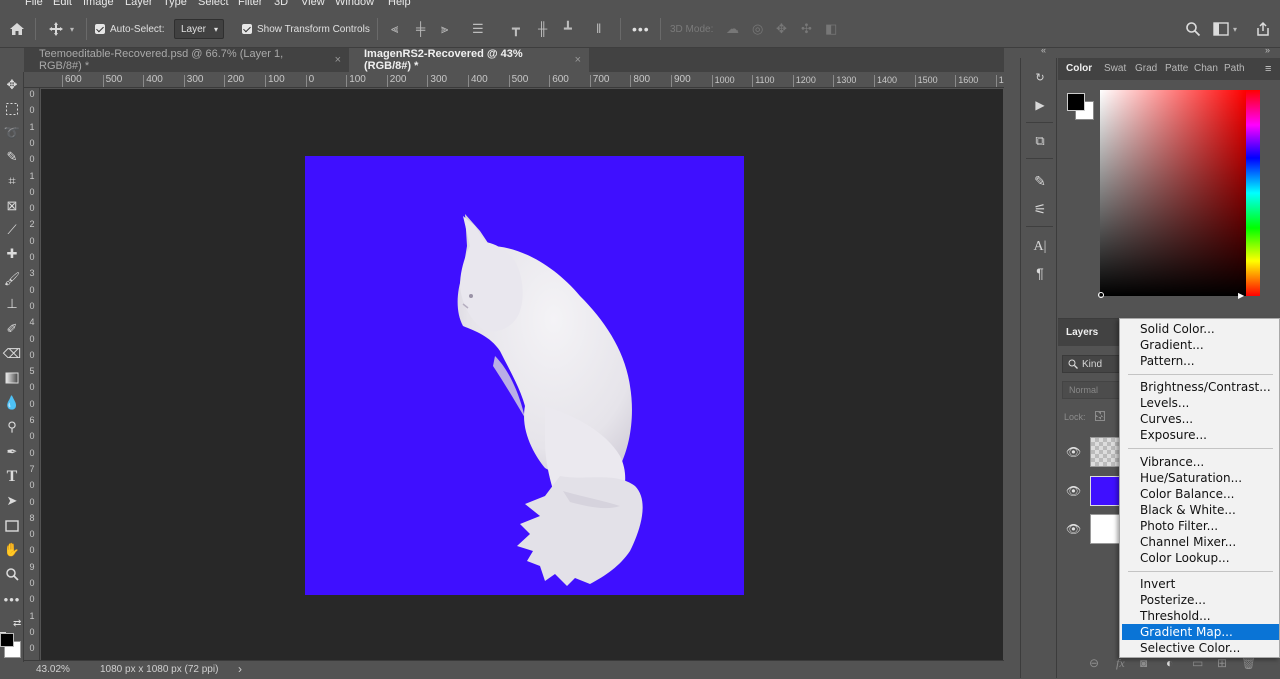  What do you see at coordinates (420, 29) in the screenshot?
I see `align-horizontal-center-icon: ╪` at bounding box center [420, 29].